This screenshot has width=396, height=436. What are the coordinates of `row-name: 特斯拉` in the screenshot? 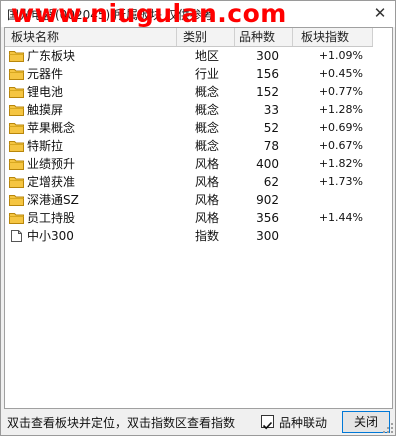 It's located at (45, 146).